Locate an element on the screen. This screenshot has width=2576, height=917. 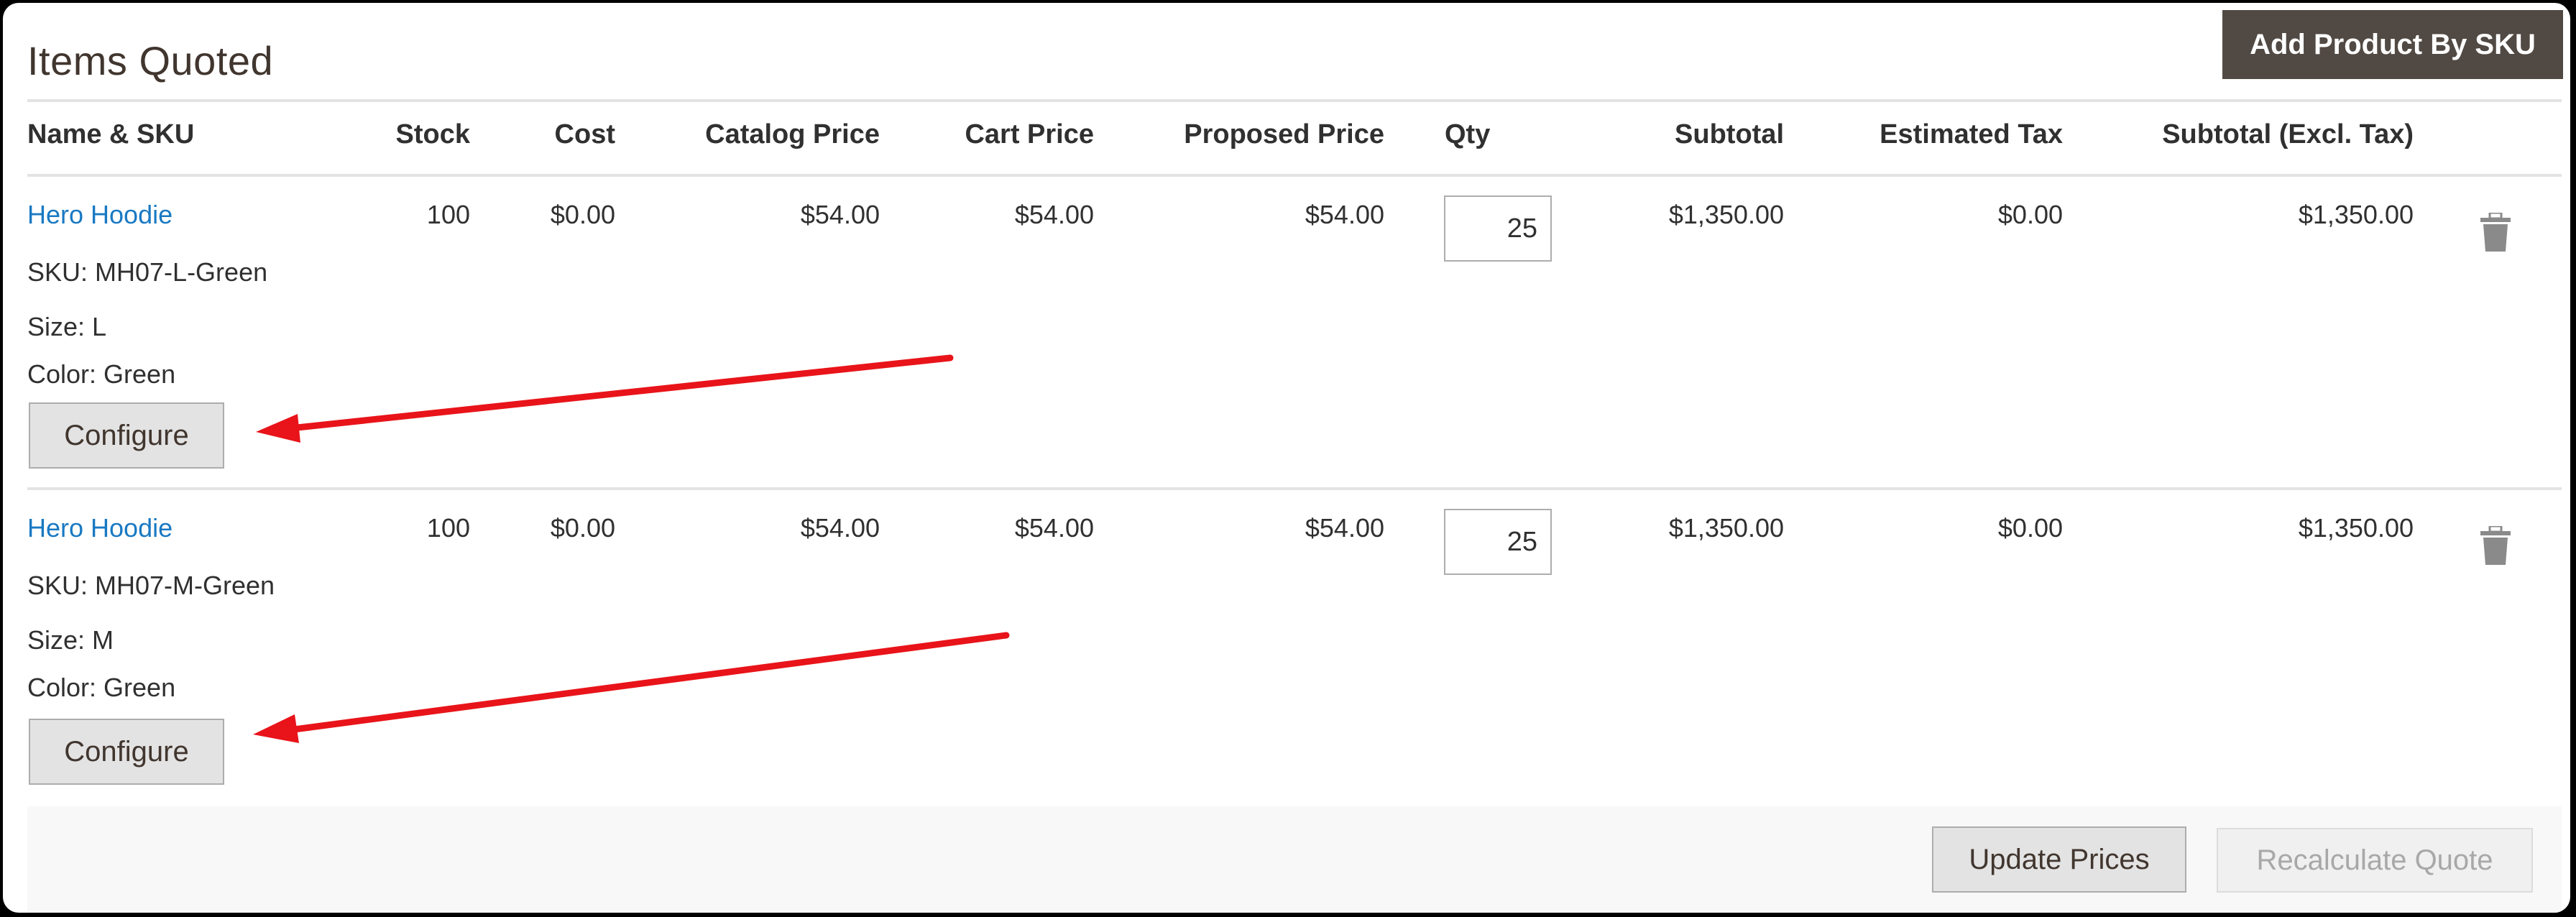
product-size: Size: L is located at coordinates (67, 326).